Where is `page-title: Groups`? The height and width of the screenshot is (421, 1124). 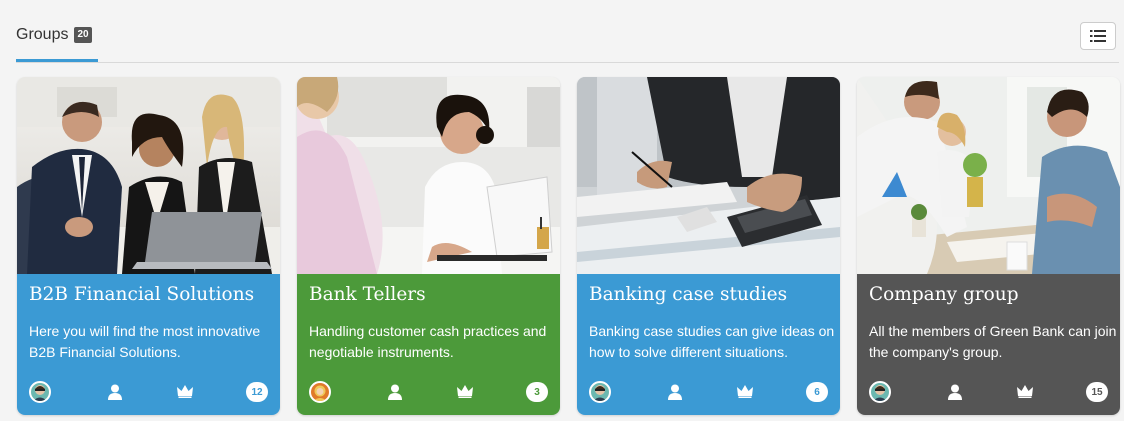 page-title: Groups is located at coordinates (42, 34).